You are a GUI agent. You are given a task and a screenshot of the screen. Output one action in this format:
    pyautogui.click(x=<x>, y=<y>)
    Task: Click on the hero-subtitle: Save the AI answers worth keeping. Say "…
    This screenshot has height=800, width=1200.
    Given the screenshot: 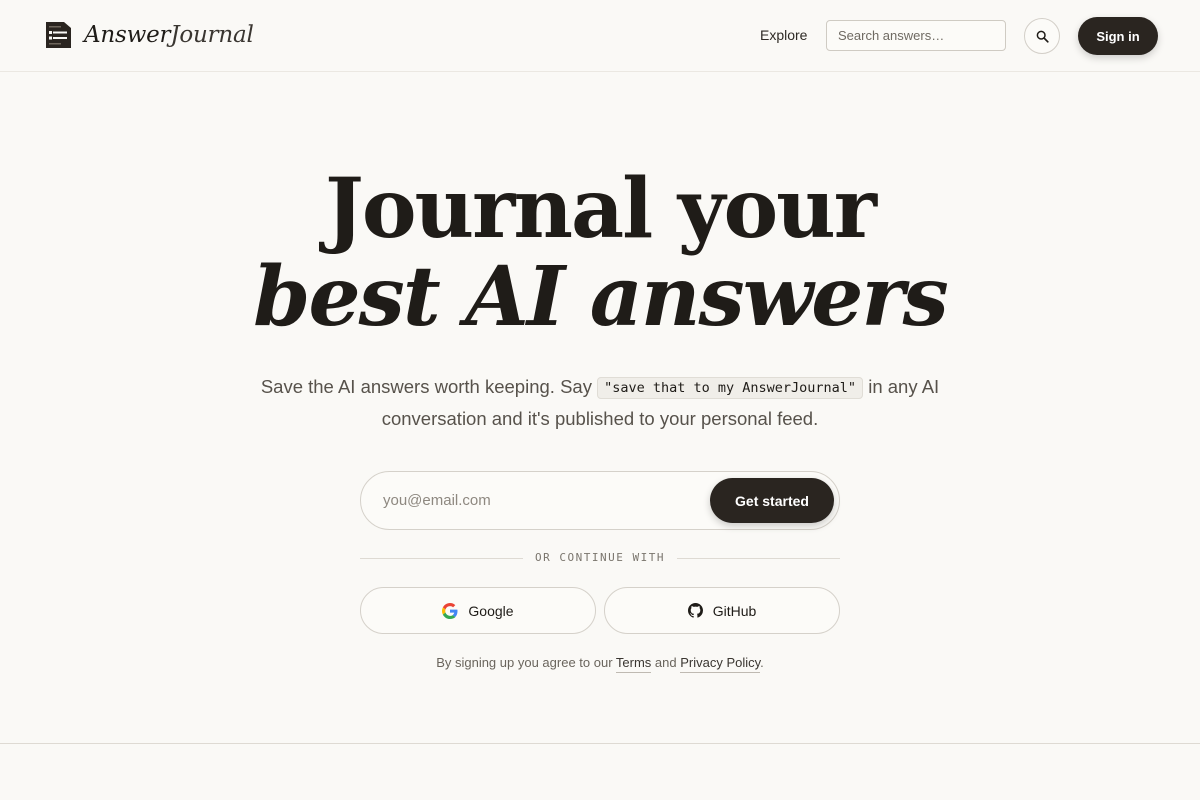 What is the action you would take?
    pyautogui.click(x=600, y=403)
    